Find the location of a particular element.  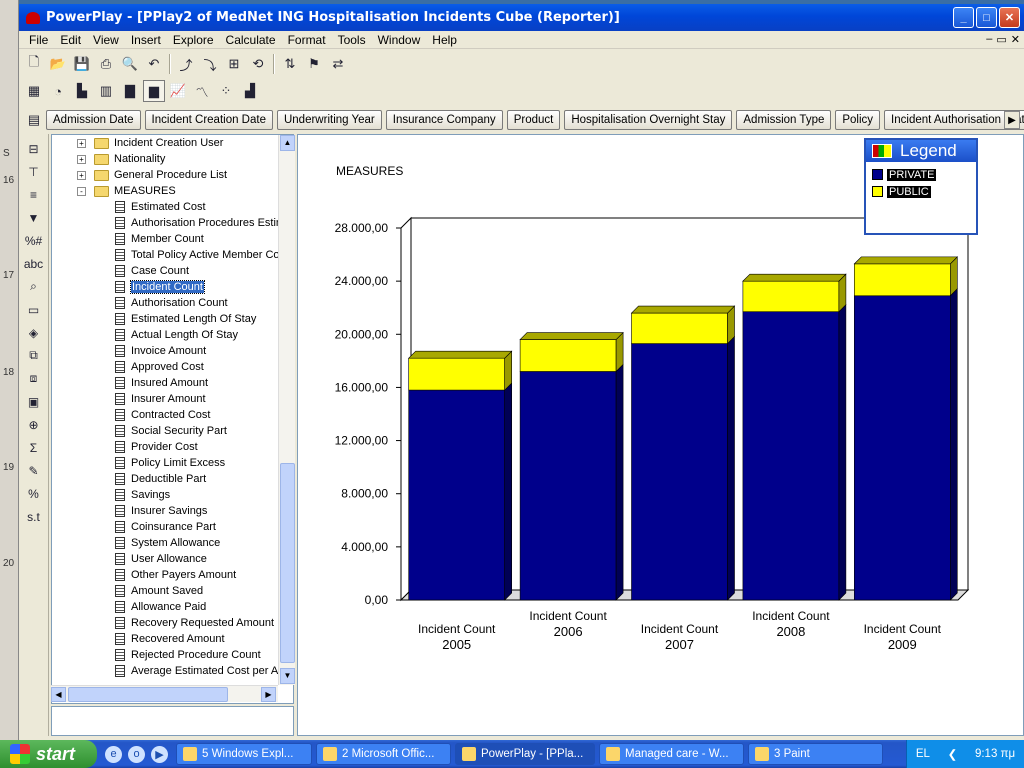

tree-measure-item: Estimated Cost is located at coordinates (160, 207).